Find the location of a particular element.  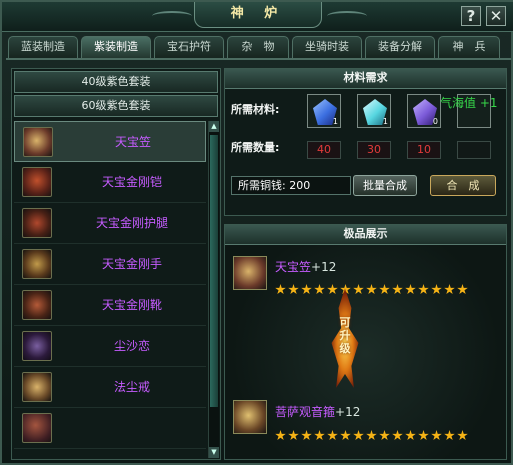

item-name: 天宝金刚铠 is located at coordinates (131, 182).